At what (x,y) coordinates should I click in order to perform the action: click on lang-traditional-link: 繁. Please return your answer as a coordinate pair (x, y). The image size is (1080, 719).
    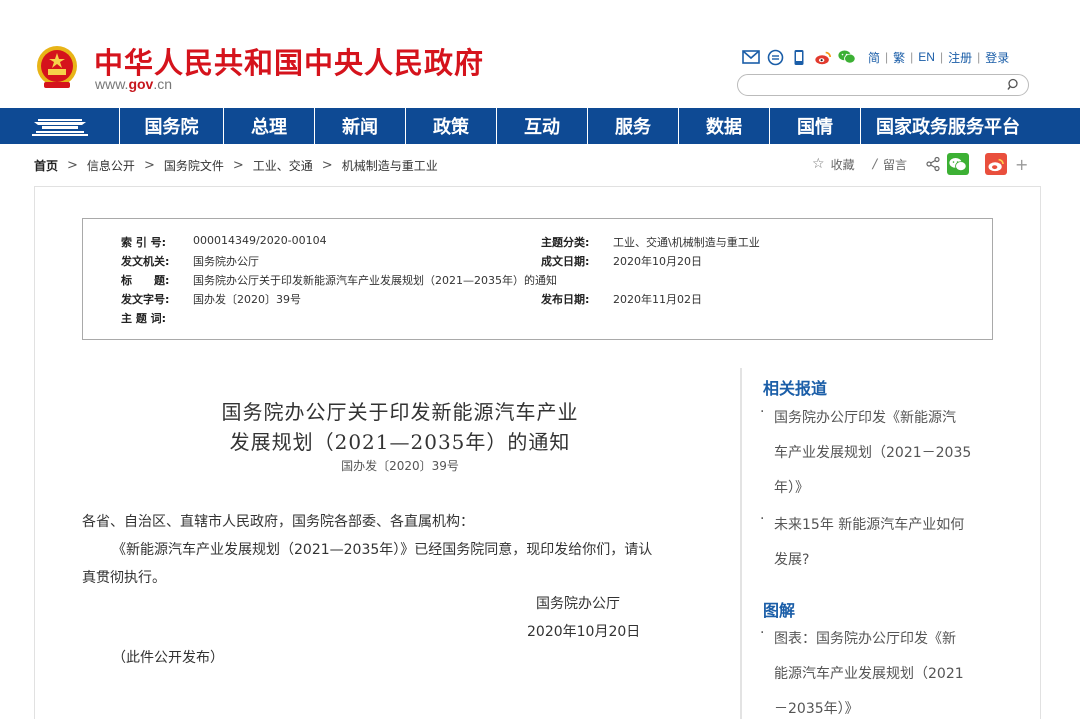
    Looking at the image, I should click on (899, 57).